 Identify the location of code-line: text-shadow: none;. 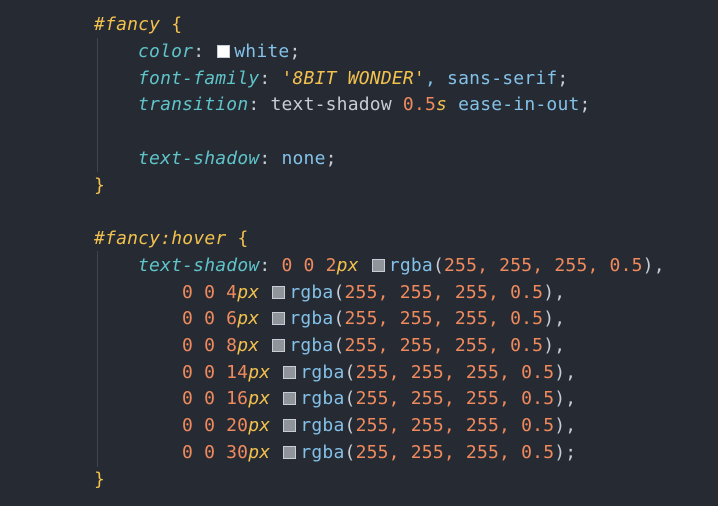
(215, 159).